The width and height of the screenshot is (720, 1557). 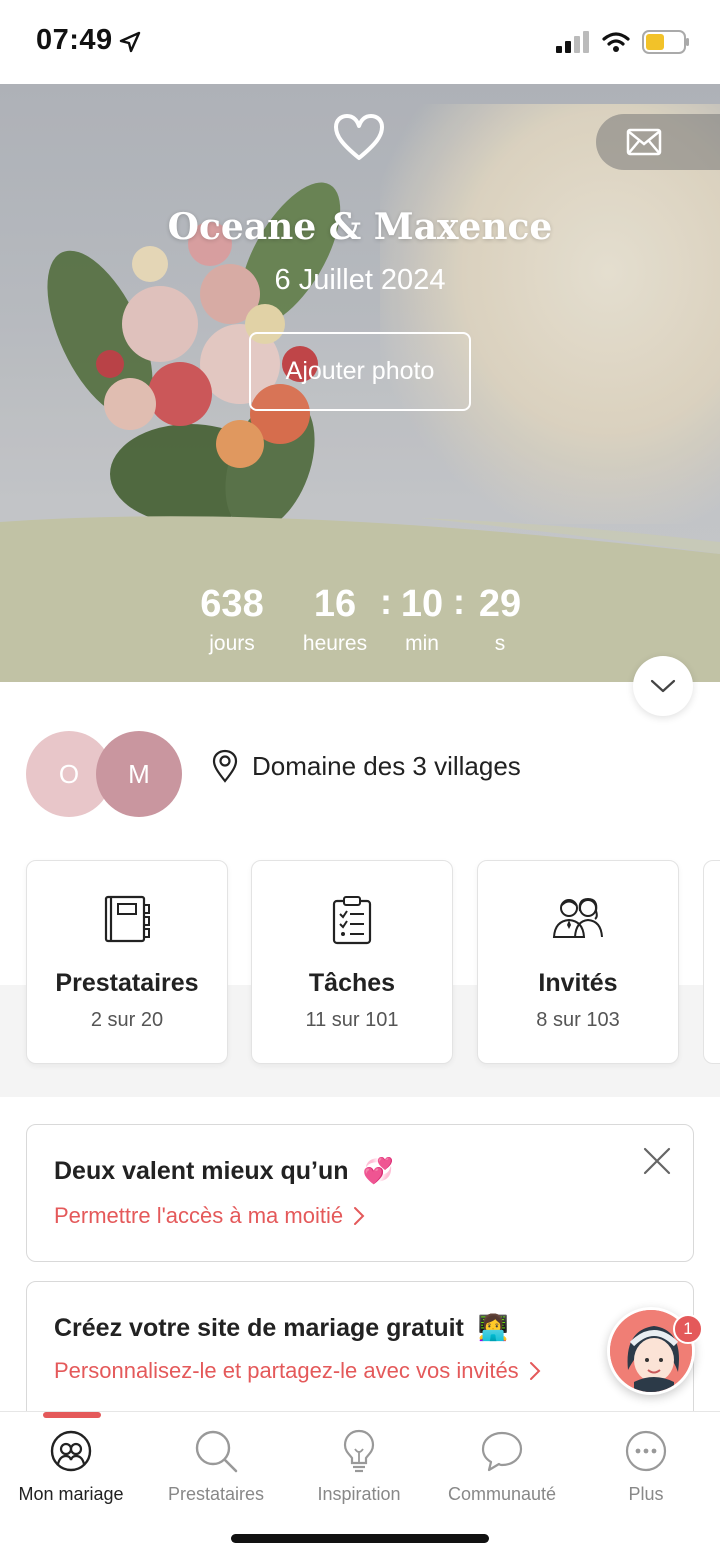 I want to click on countdown-minutes: 10 min, so click(x=422, y=620).